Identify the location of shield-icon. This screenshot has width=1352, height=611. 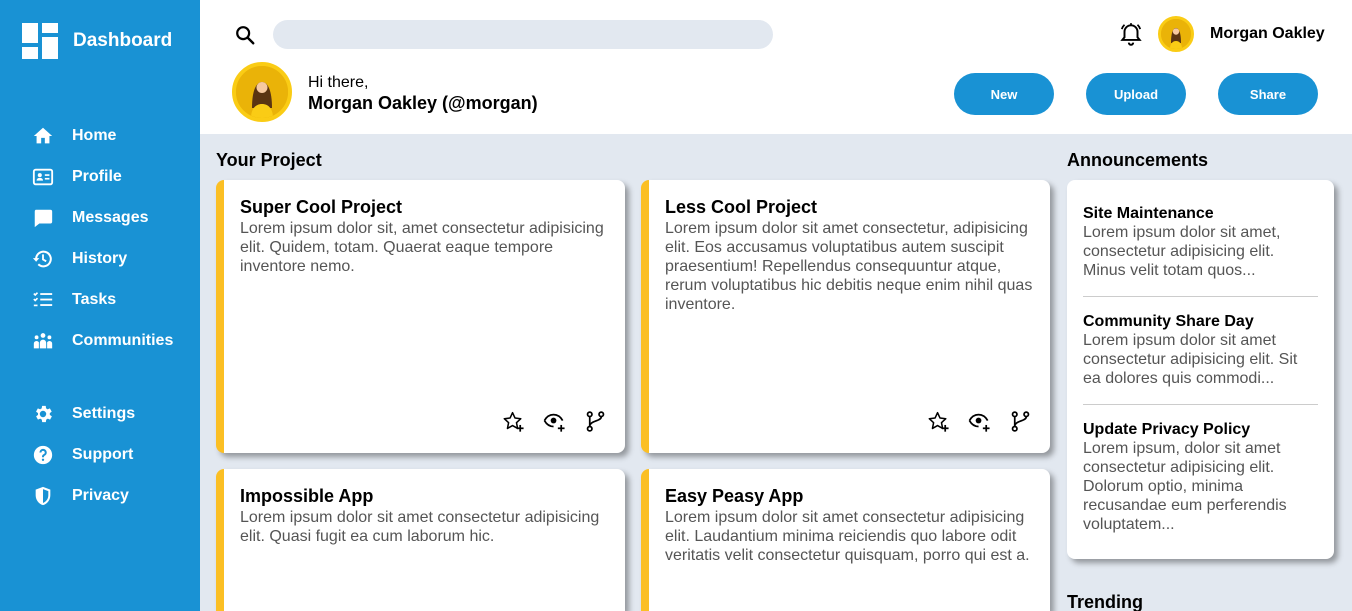
(43, 495).